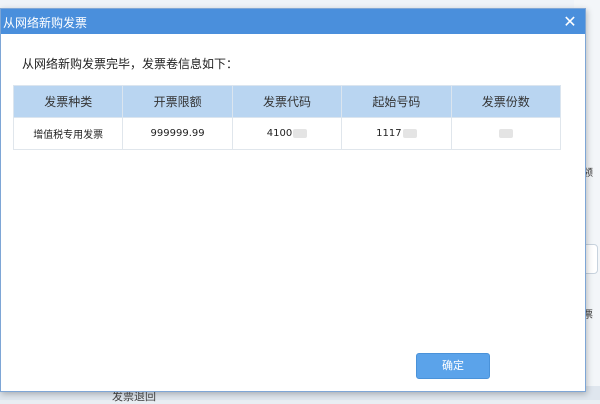 The image size is (600, 404). Describe the element at coordinates (570, 21) in the screenshot. I see `close-icon: ✕` at that location.